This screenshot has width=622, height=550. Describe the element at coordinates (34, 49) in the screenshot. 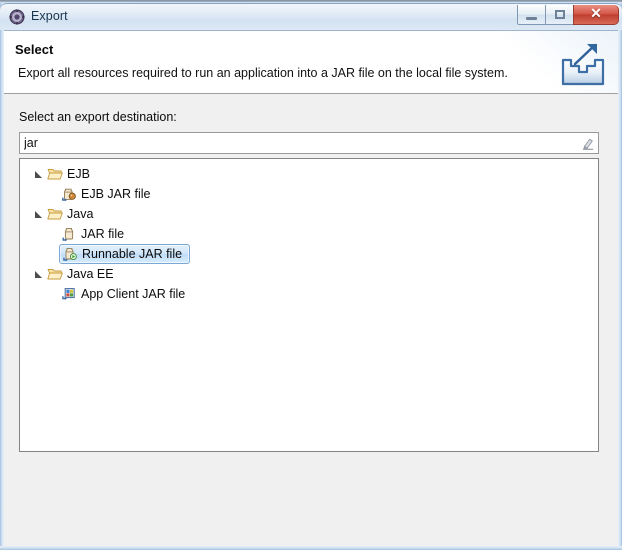

I see `page-title: Select` at that location.